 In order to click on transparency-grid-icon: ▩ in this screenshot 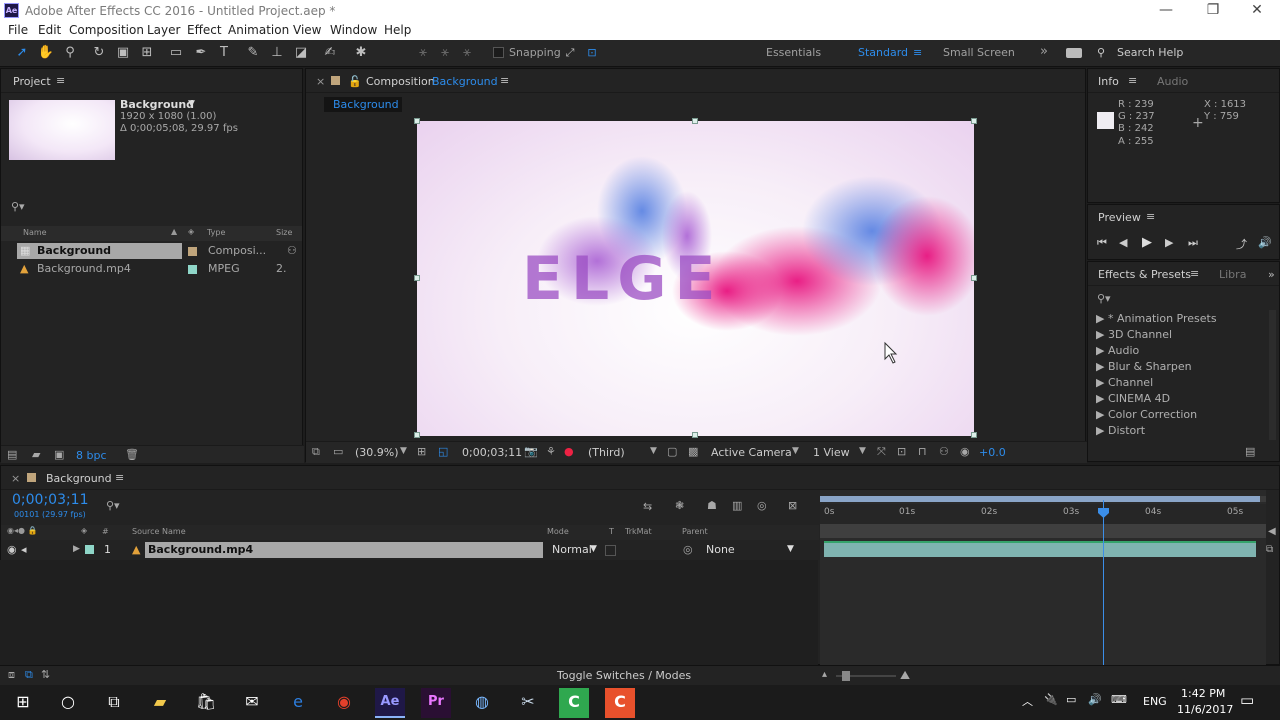, I will do `click(693, 451)`.